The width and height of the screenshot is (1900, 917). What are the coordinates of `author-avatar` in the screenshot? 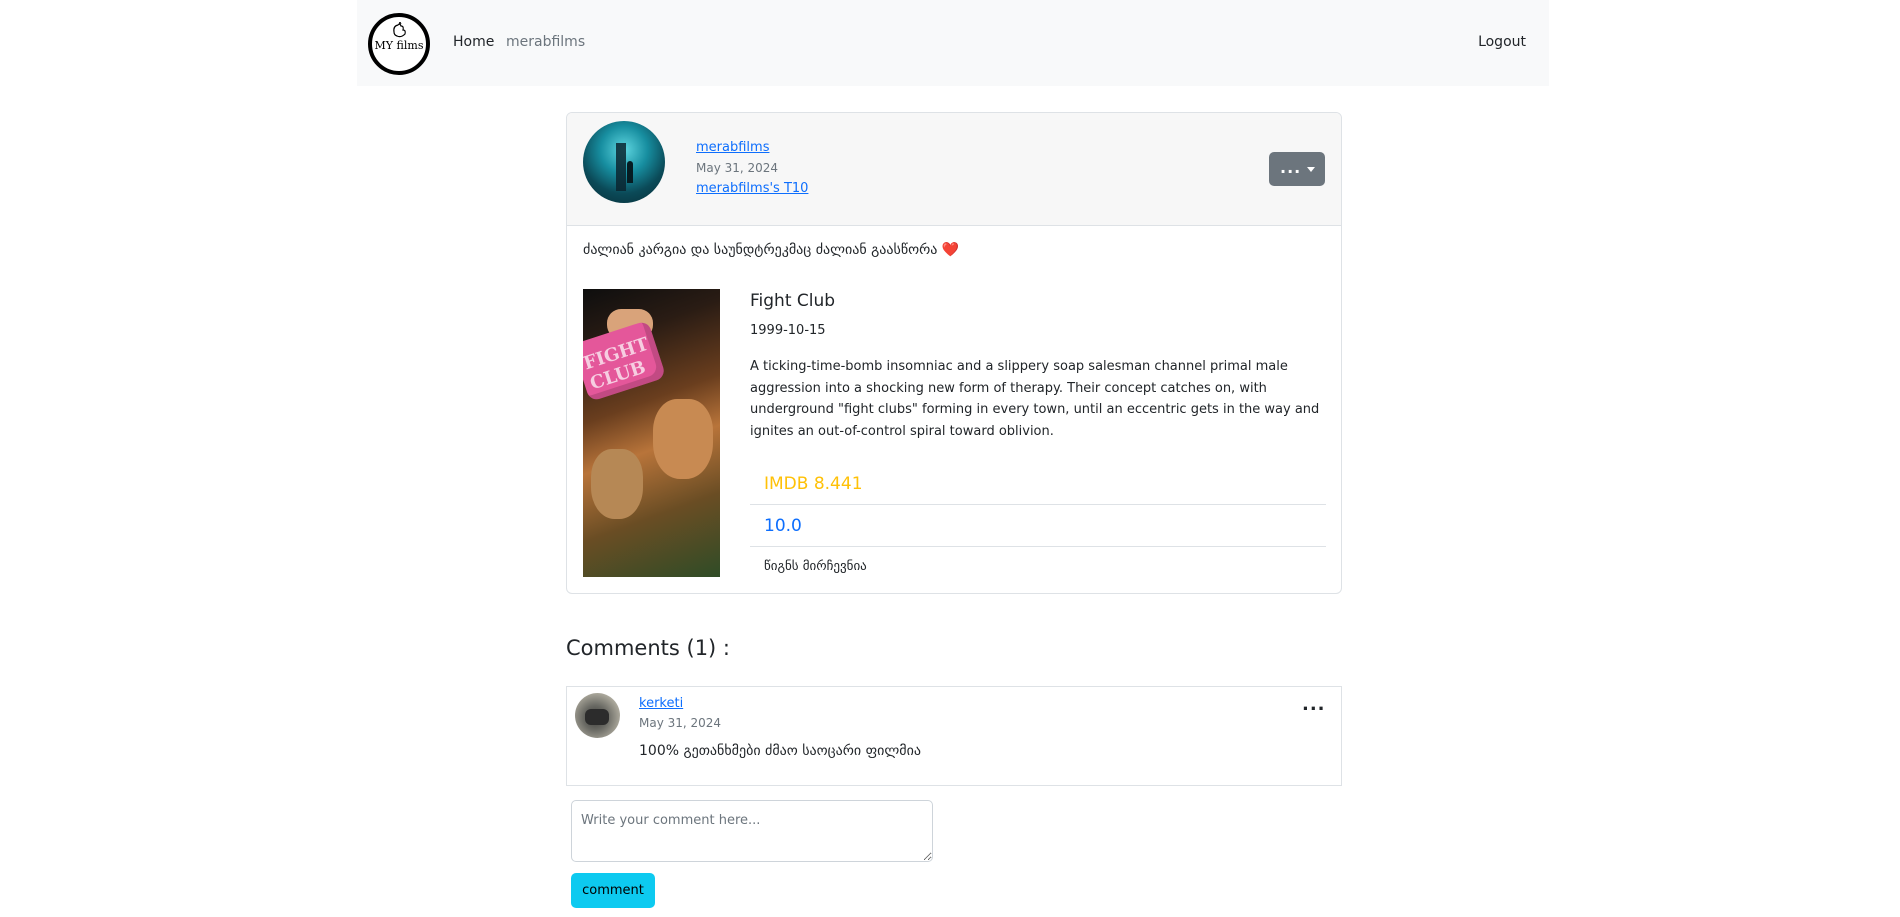 It's located at (624, 162).